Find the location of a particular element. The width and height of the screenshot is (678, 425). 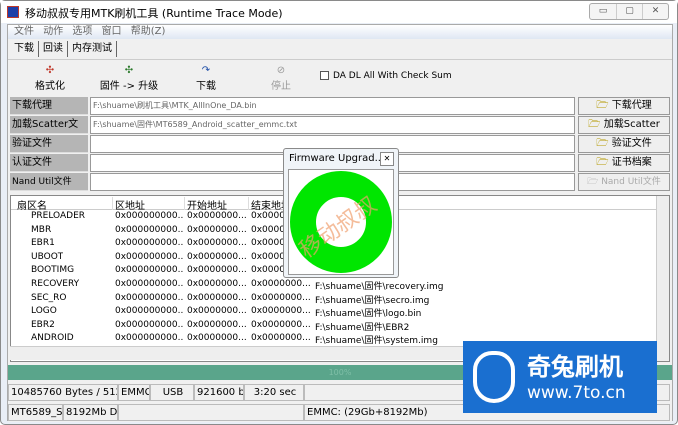

auth-file-button: 🗁 验证文件 is located at coordinates (624, 144).